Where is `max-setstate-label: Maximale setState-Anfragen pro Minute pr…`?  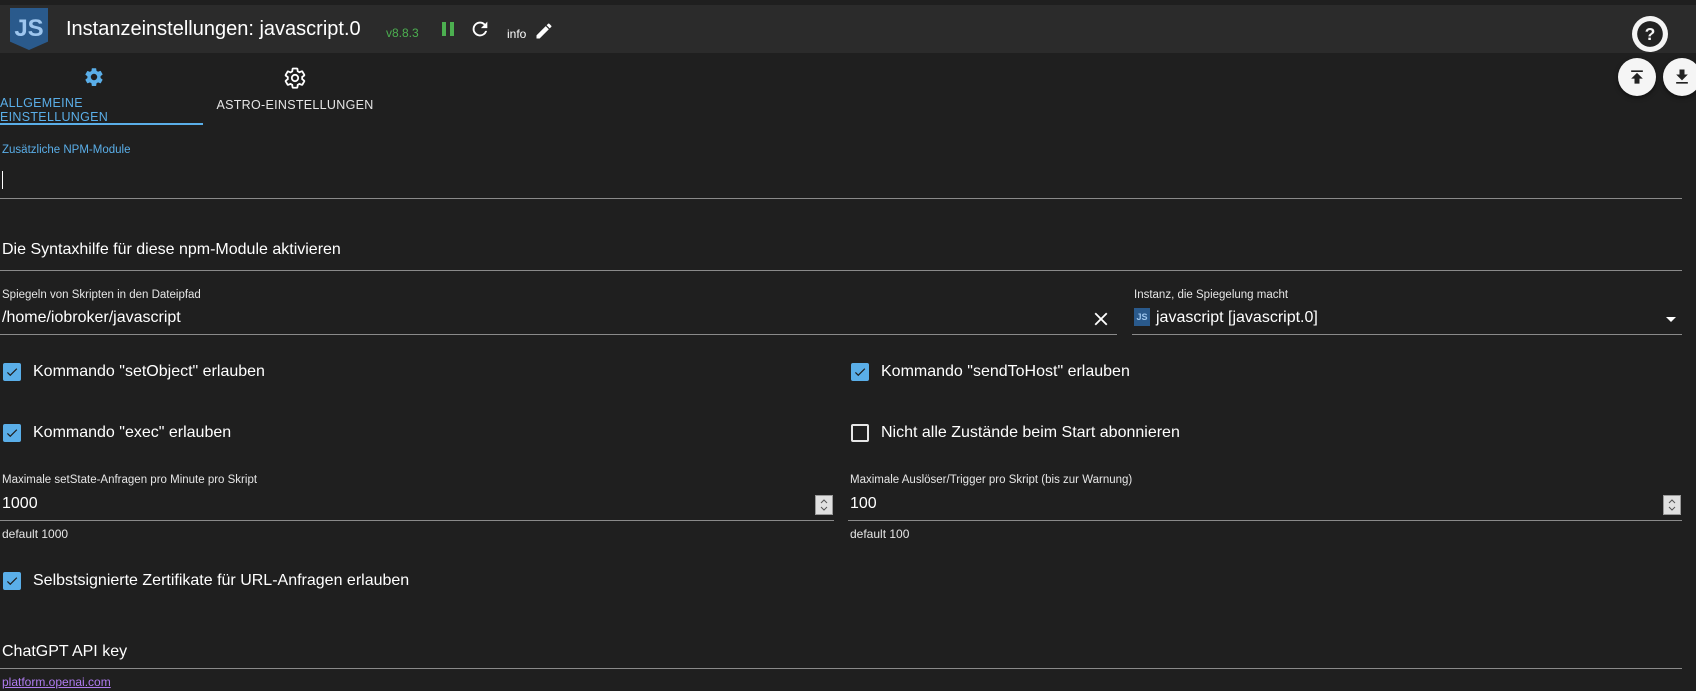
max-setstate-label: Maximale setState-Anfragen pro Minute pr… is located at coordinates (130, 480).